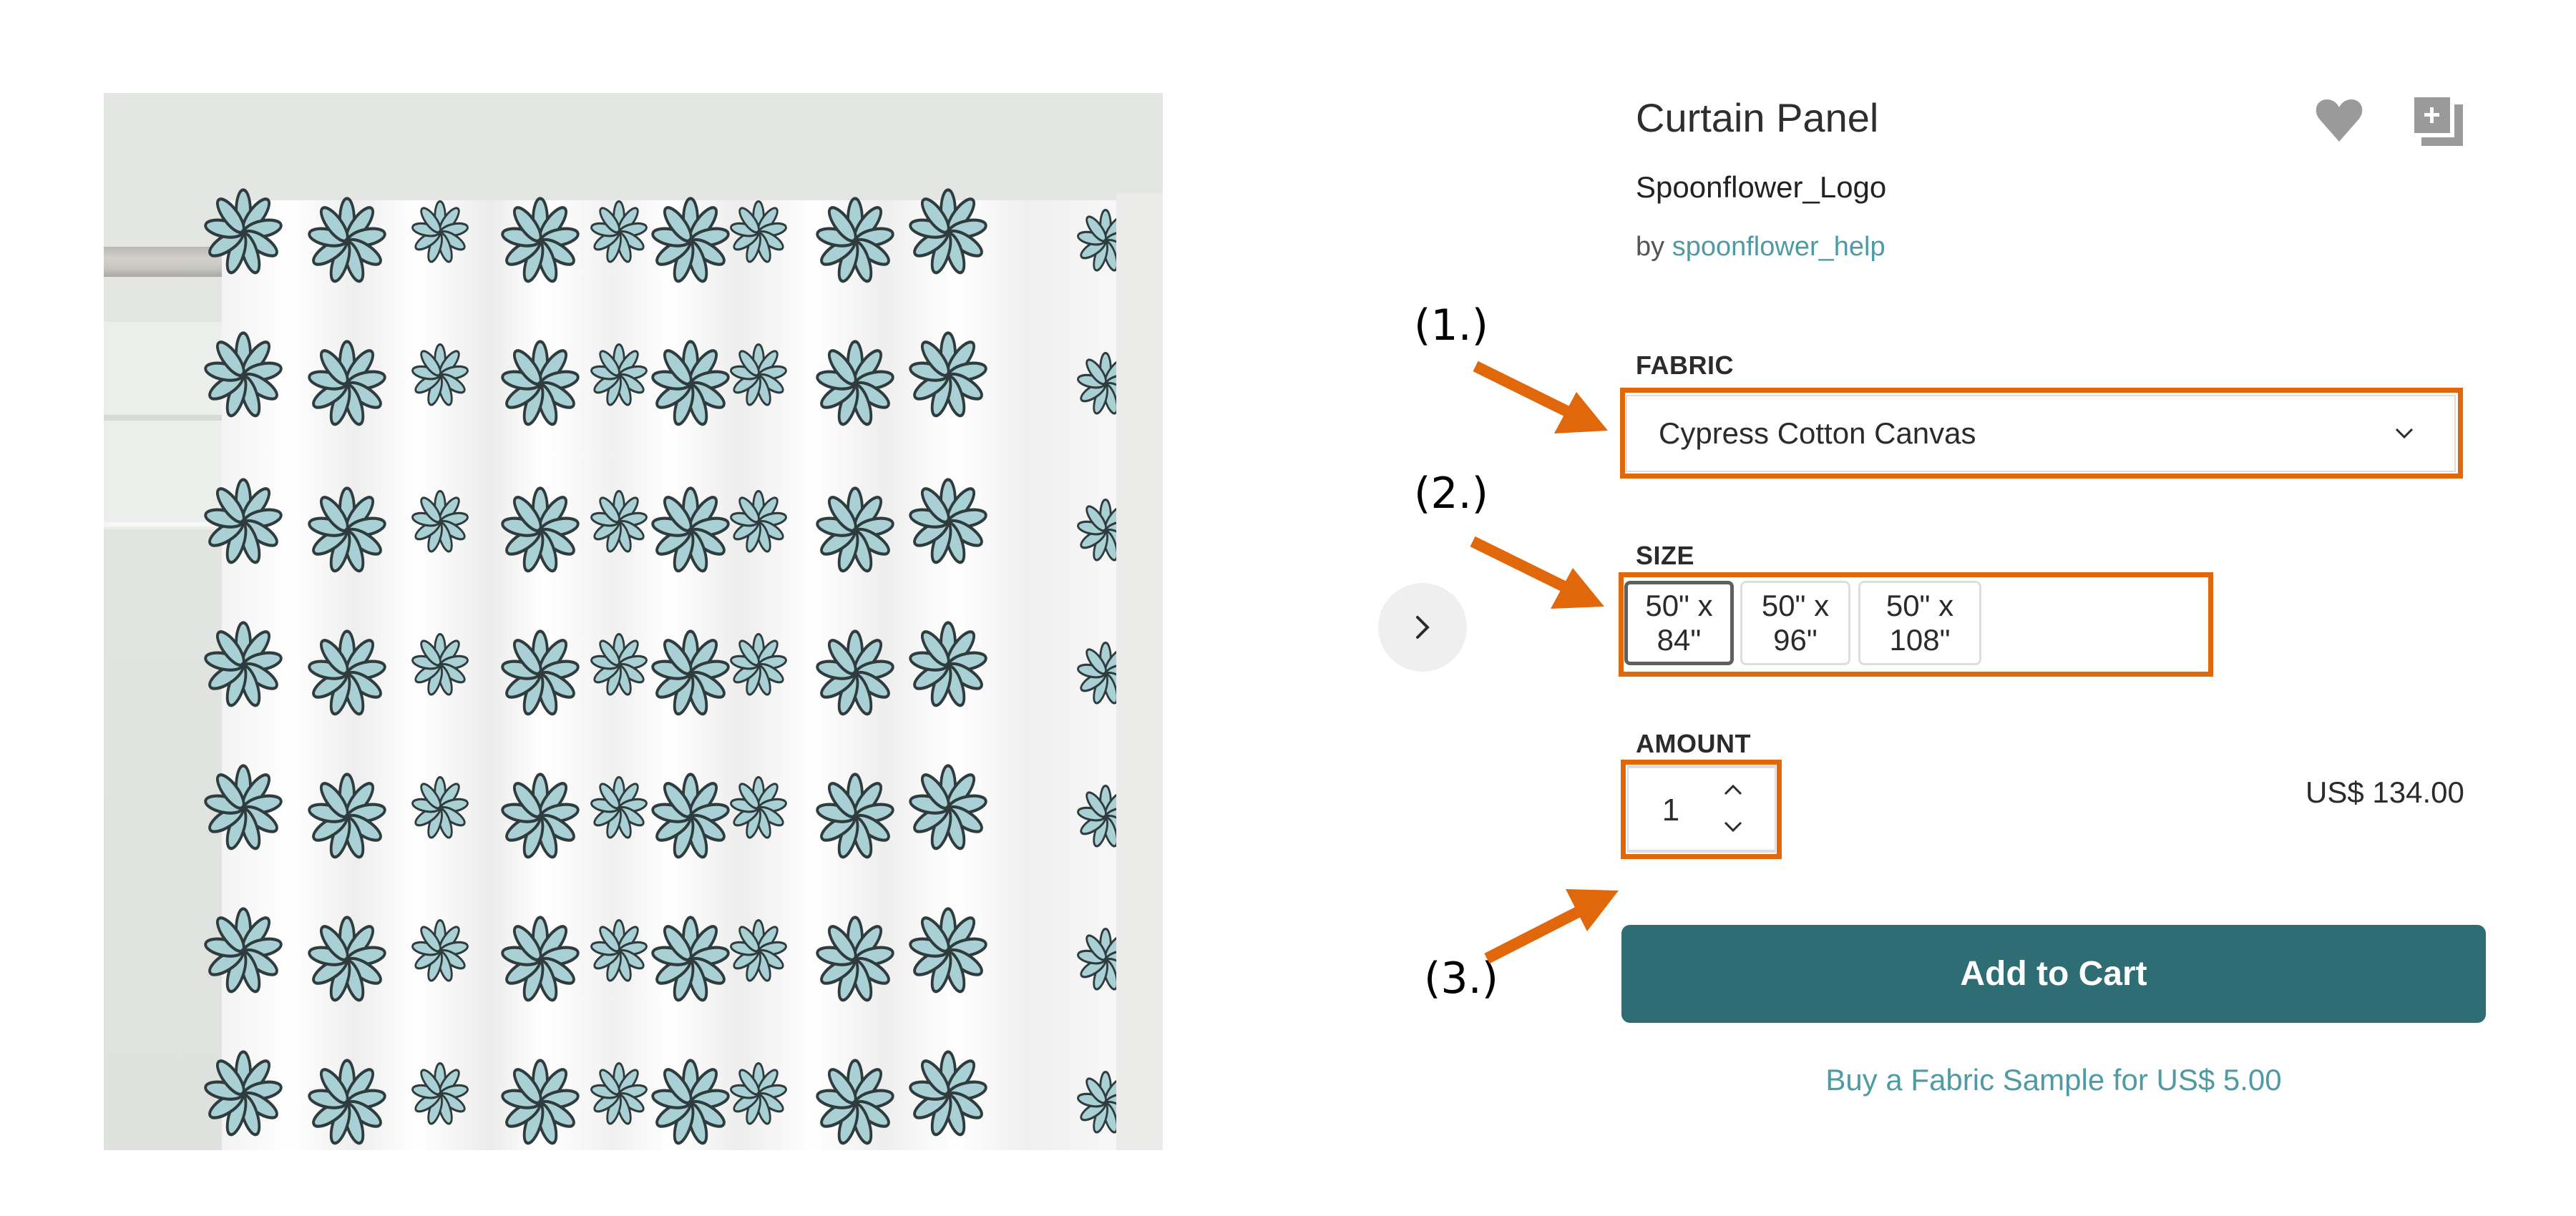 The image size is (2576, 1216). I want to click on amount-label: AMOUNT, so click(1693, 744).